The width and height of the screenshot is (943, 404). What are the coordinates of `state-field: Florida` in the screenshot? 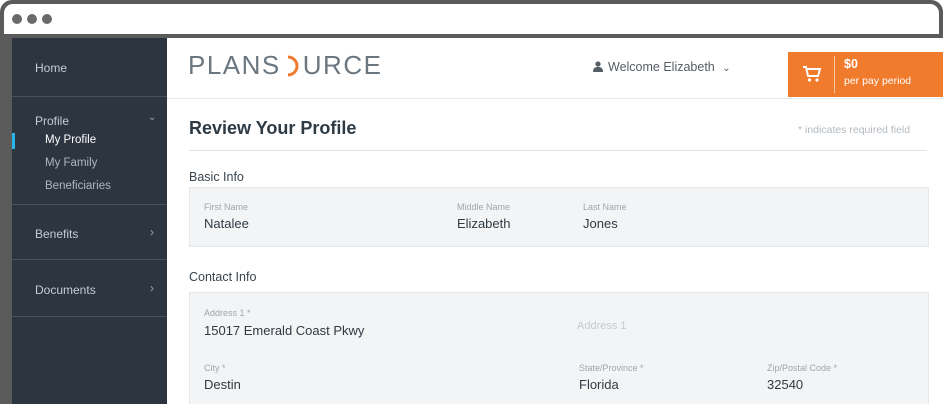 It's located at (599, 384).